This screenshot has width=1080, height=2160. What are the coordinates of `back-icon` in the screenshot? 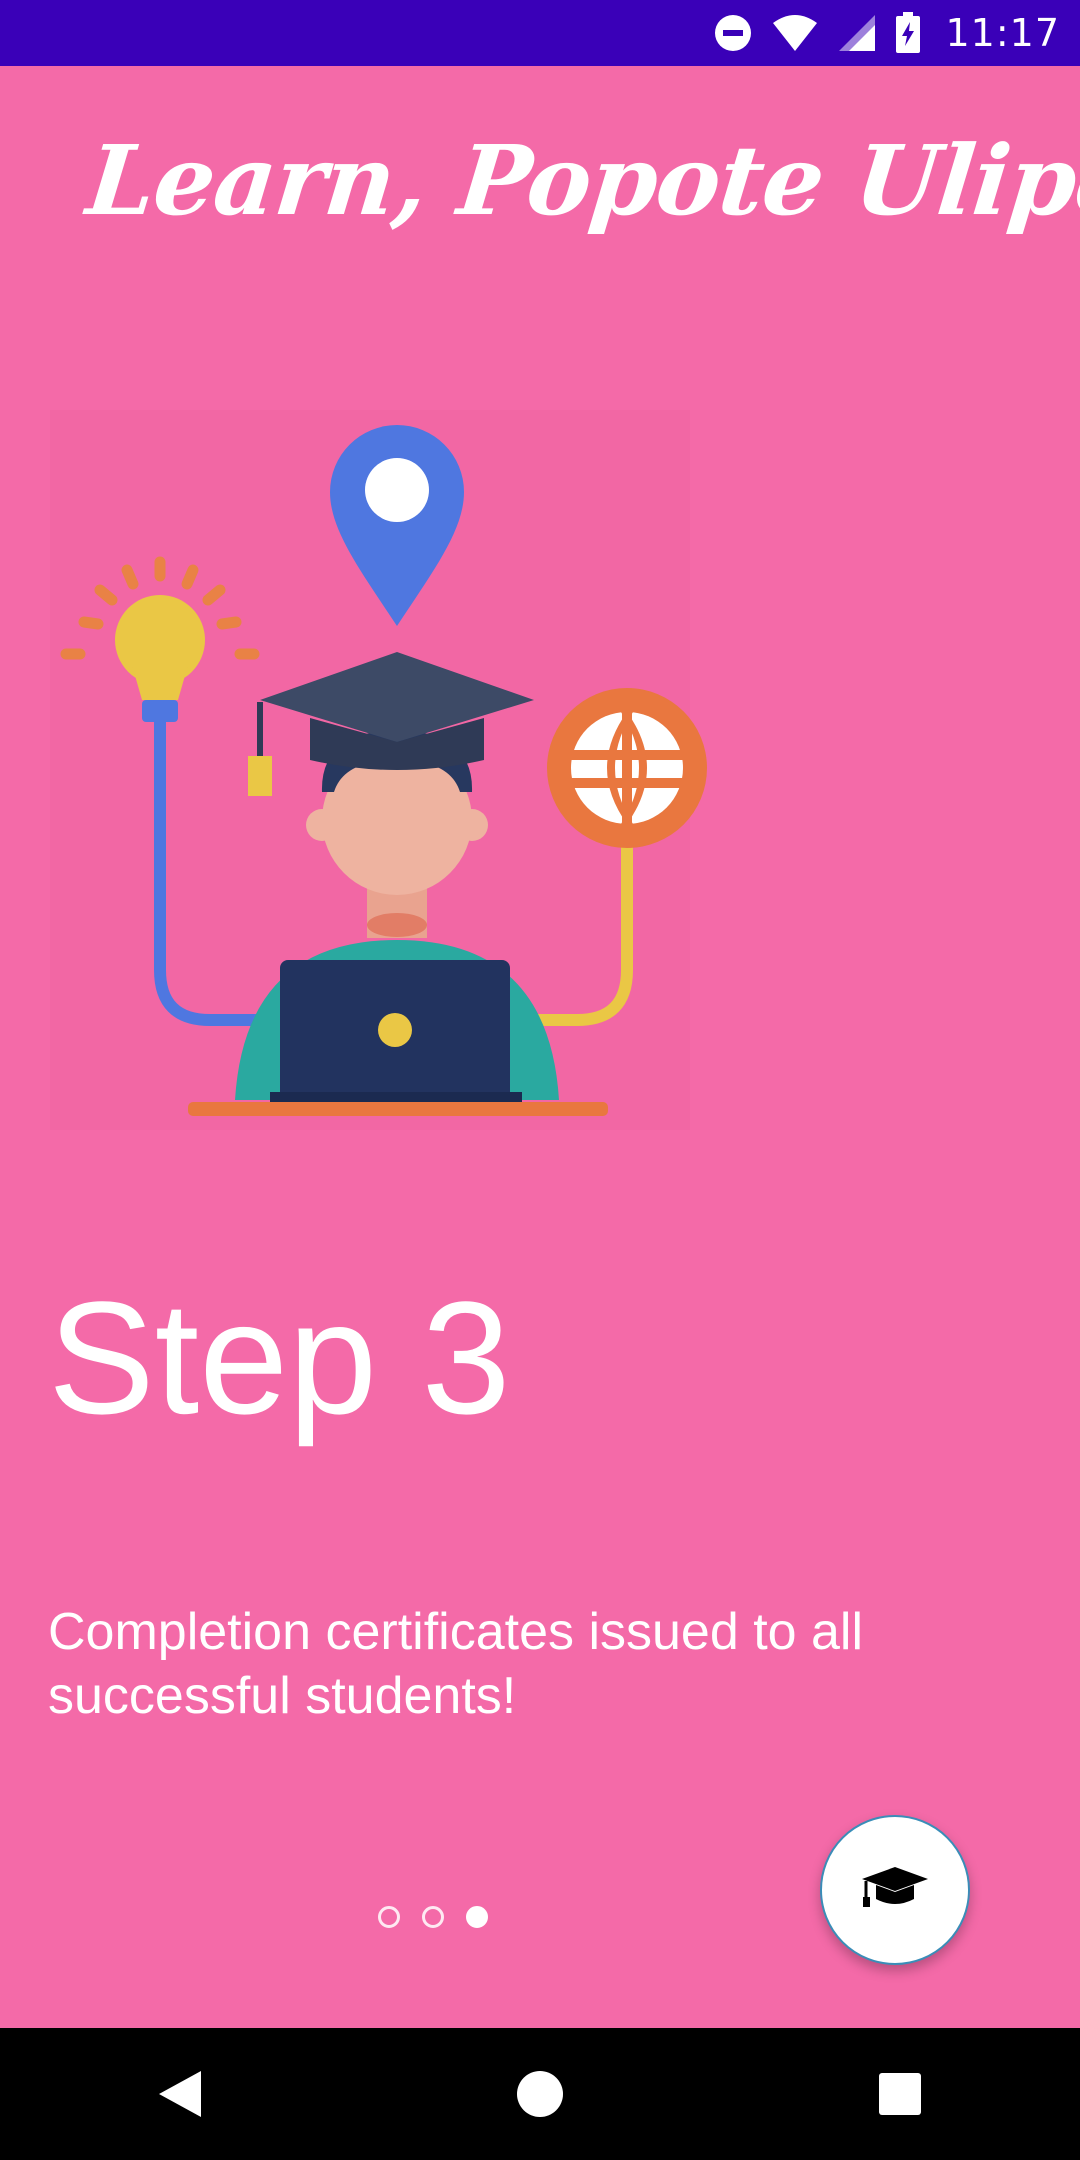 It's located at (180, 2094).